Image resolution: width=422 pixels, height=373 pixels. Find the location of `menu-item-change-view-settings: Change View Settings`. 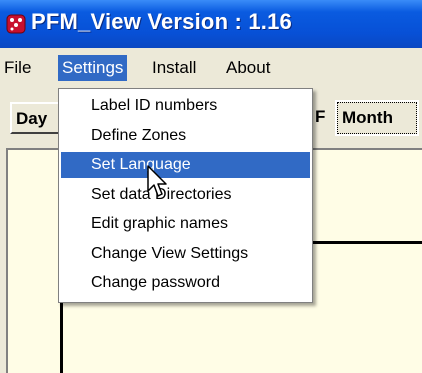

menu-item-change-view-settings: Change View Settings is located at coordinates (185, 254).